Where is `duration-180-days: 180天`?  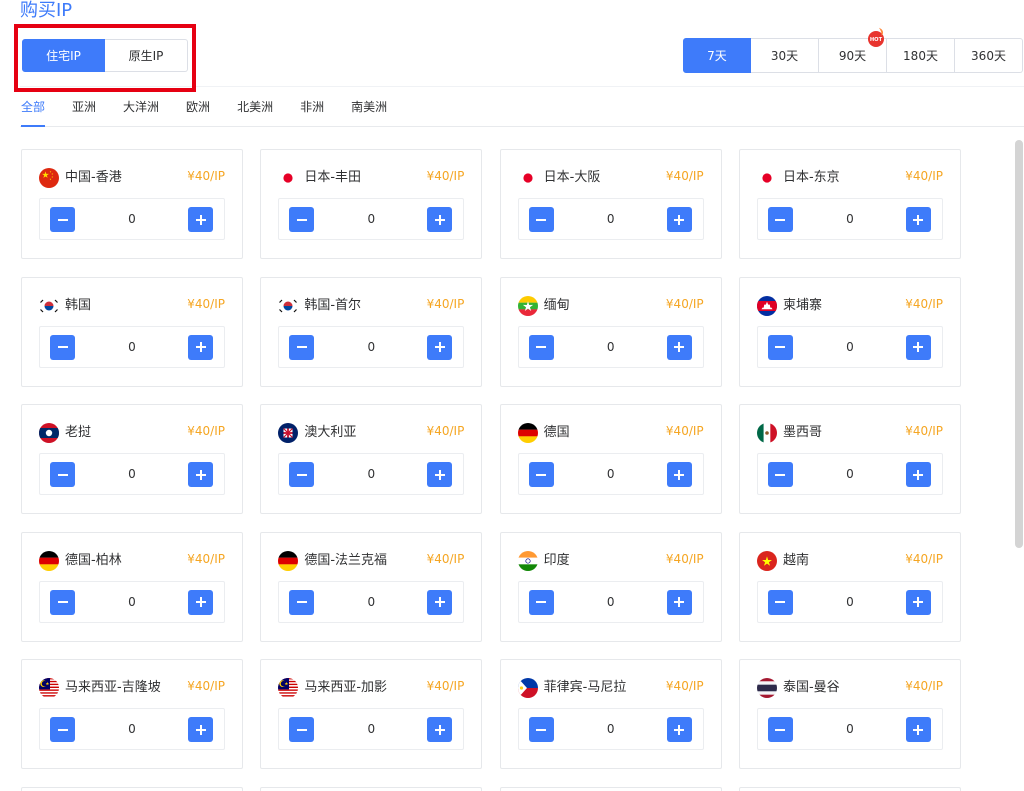
duration-180-days: 180天 is located at coordinates (921, 55).